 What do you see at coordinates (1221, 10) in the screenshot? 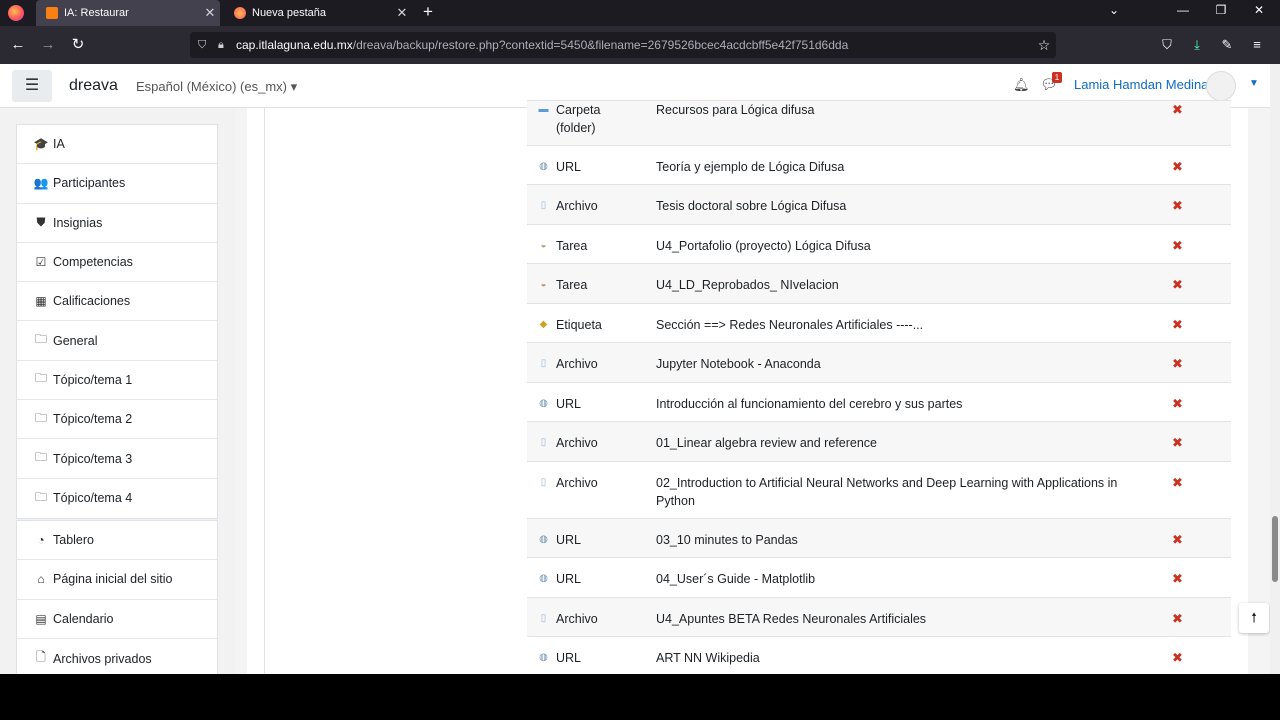
I see `restore-icon: ❐` at bounding box center [1221, 10].